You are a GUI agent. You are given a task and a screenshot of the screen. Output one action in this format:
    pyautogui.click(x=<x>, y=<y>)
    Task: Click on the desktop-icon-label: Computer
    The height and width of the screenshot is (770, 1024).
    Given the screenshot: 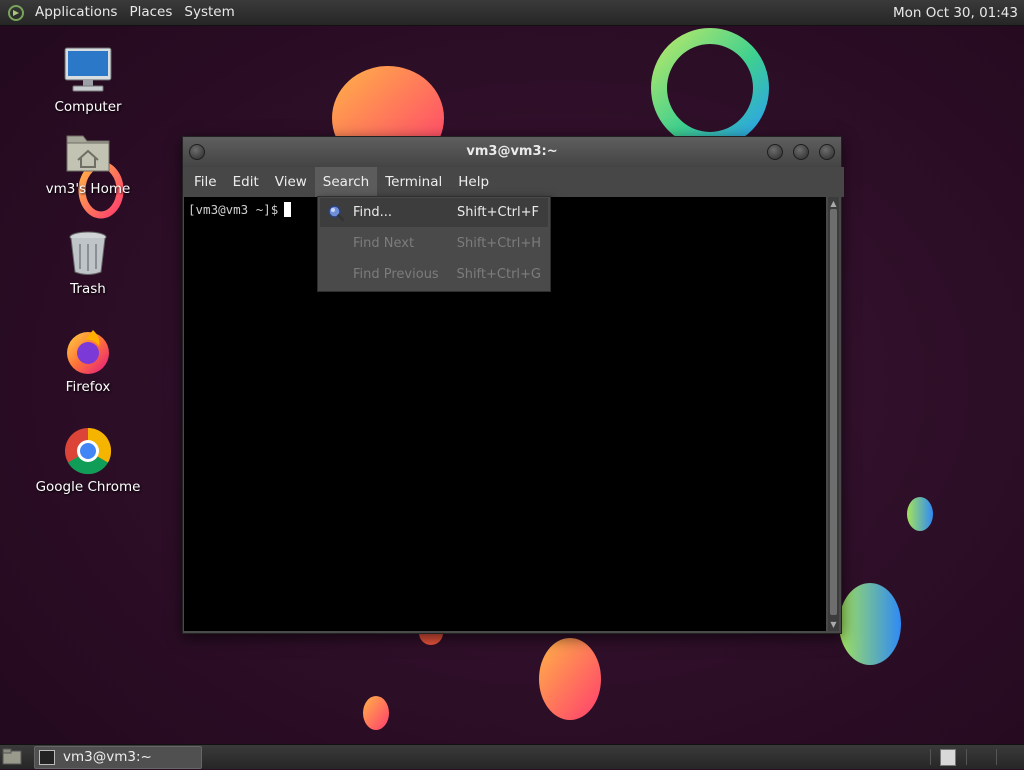 What is the action you would take?
    pyautogui.click(x=88, y=107)
    